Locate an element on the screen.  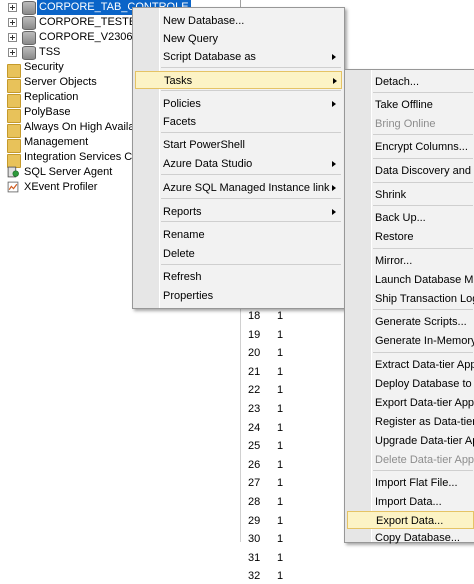
menu-item-tasks: Tasks is located at coordinates (238, 80).